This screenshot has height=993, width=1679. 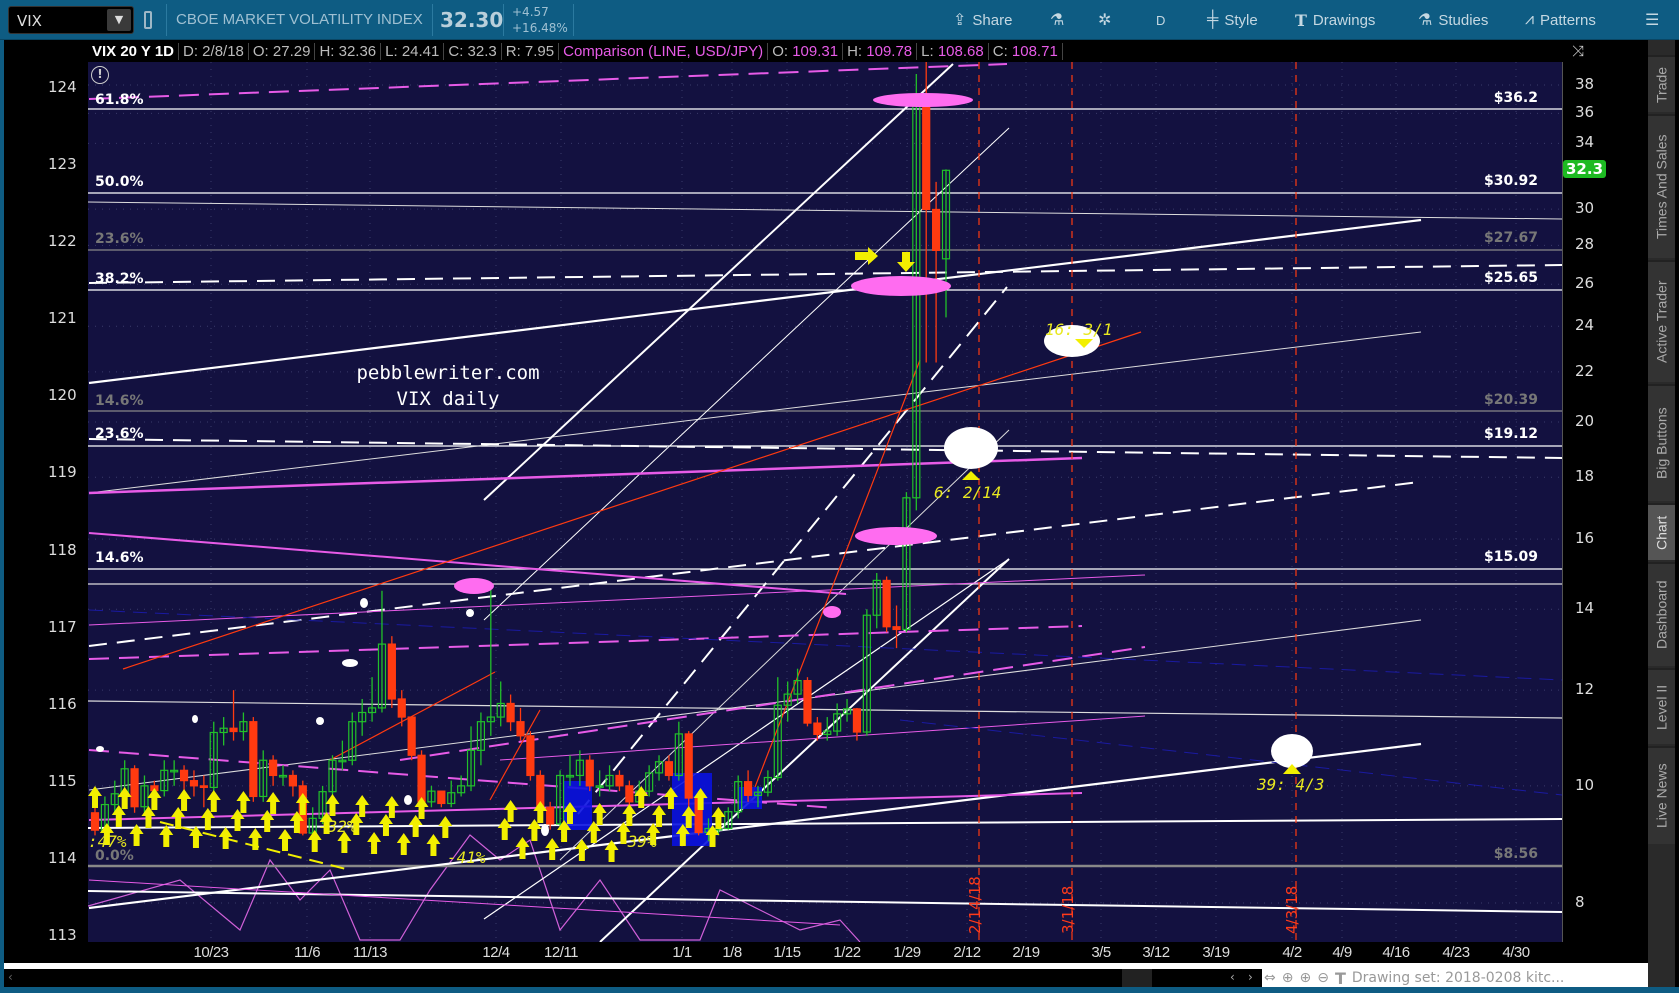 I want to click on patterns-label: Patterns, so click(x=1568, y=20).